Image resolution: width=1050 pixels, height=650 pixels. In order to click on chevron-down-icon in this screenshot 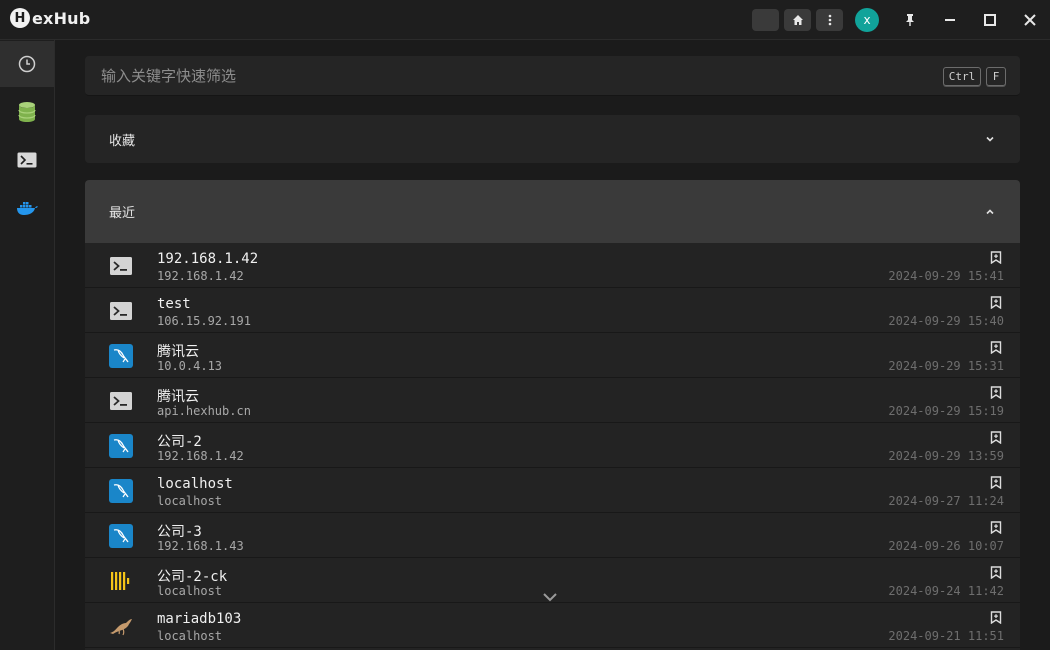, I will do `click(990, 139)`.